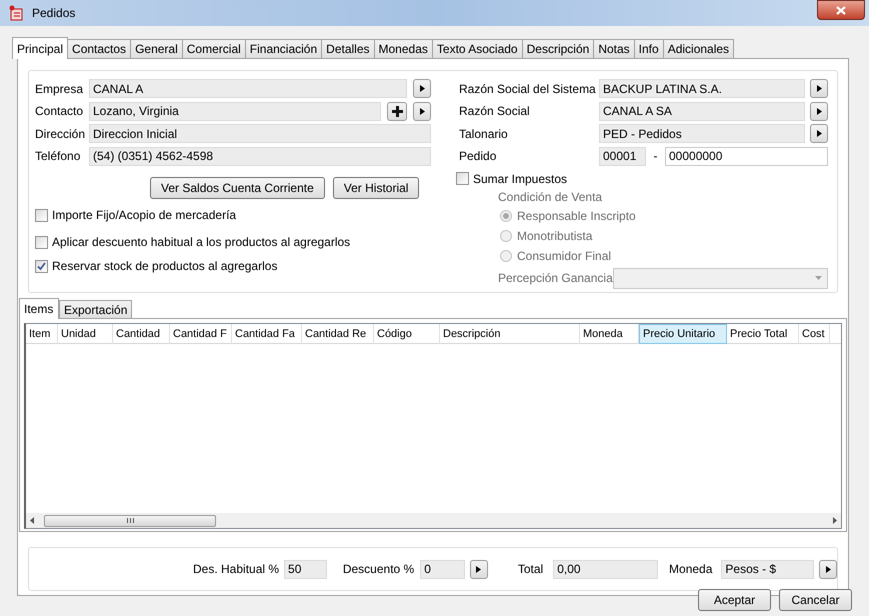 The image size is (869, 616). I want to click on tab: Items, so click(39, 308).